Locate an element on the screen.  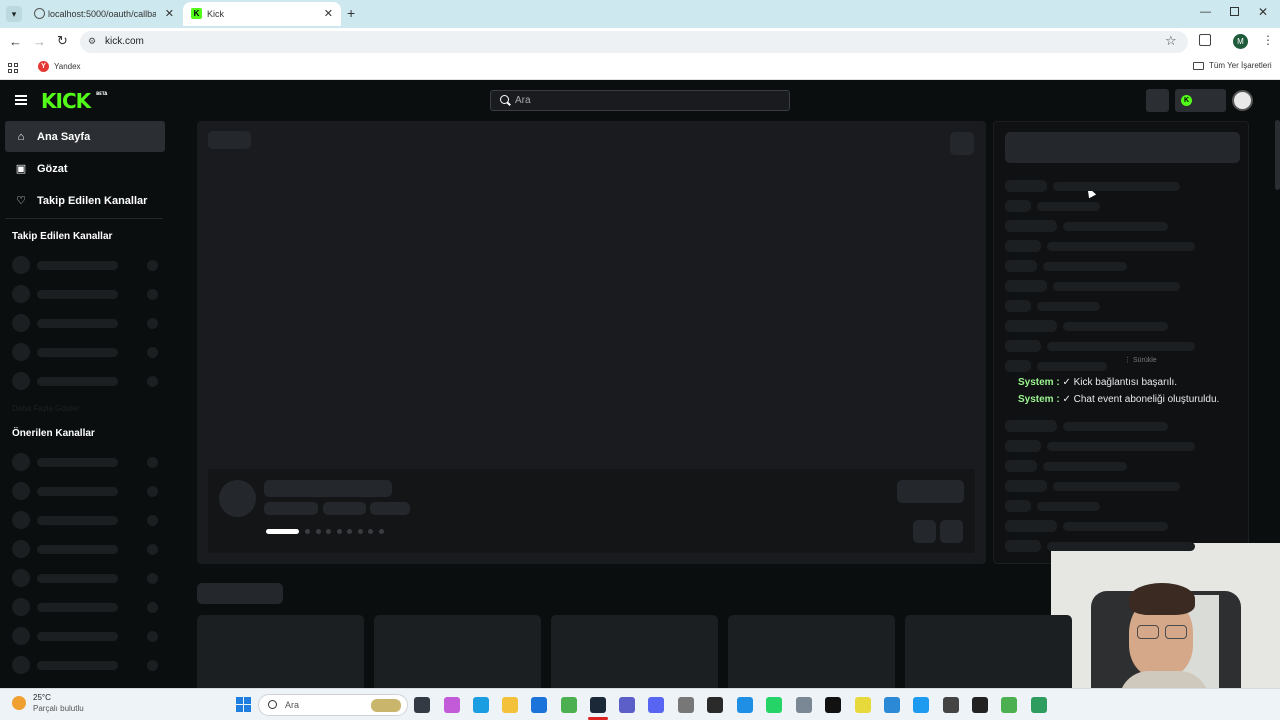
windows-start-icon is located at coordinates (243, 704).